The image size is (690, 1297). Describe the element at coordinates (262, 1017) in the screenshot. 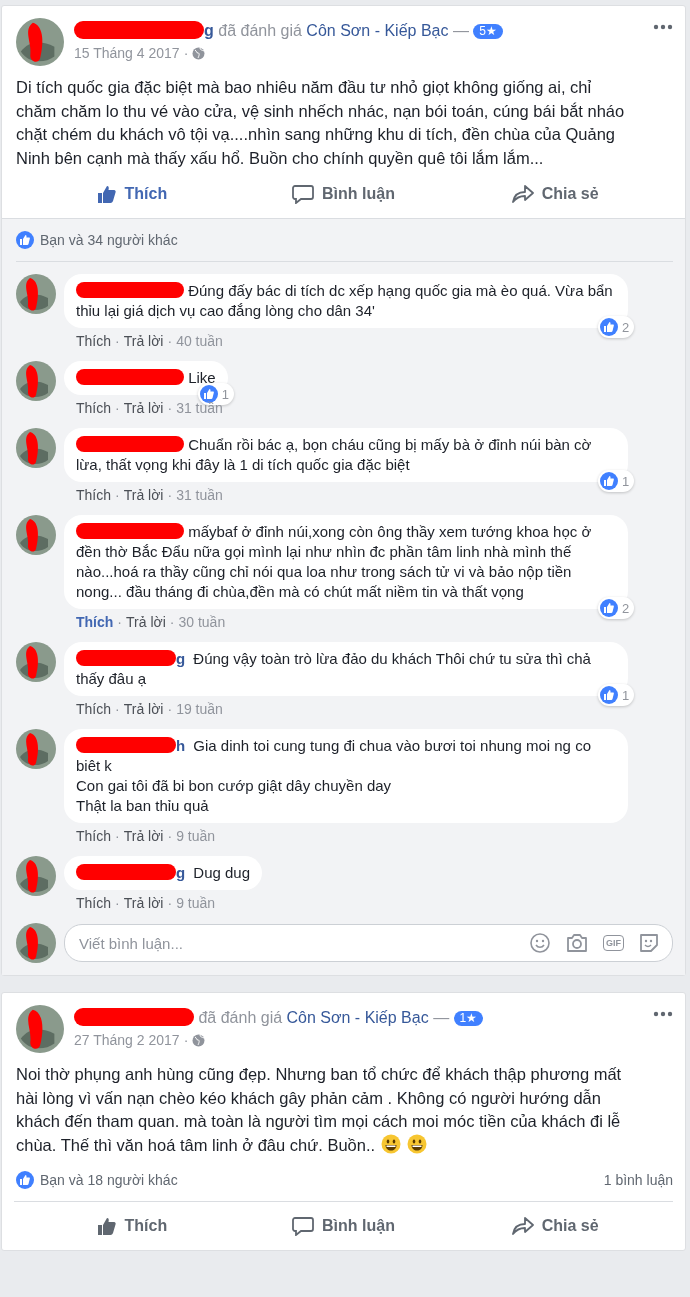

I see `review-heading: đã đánh giá Côn Sơn - Kiếp Bạc —` at that location.